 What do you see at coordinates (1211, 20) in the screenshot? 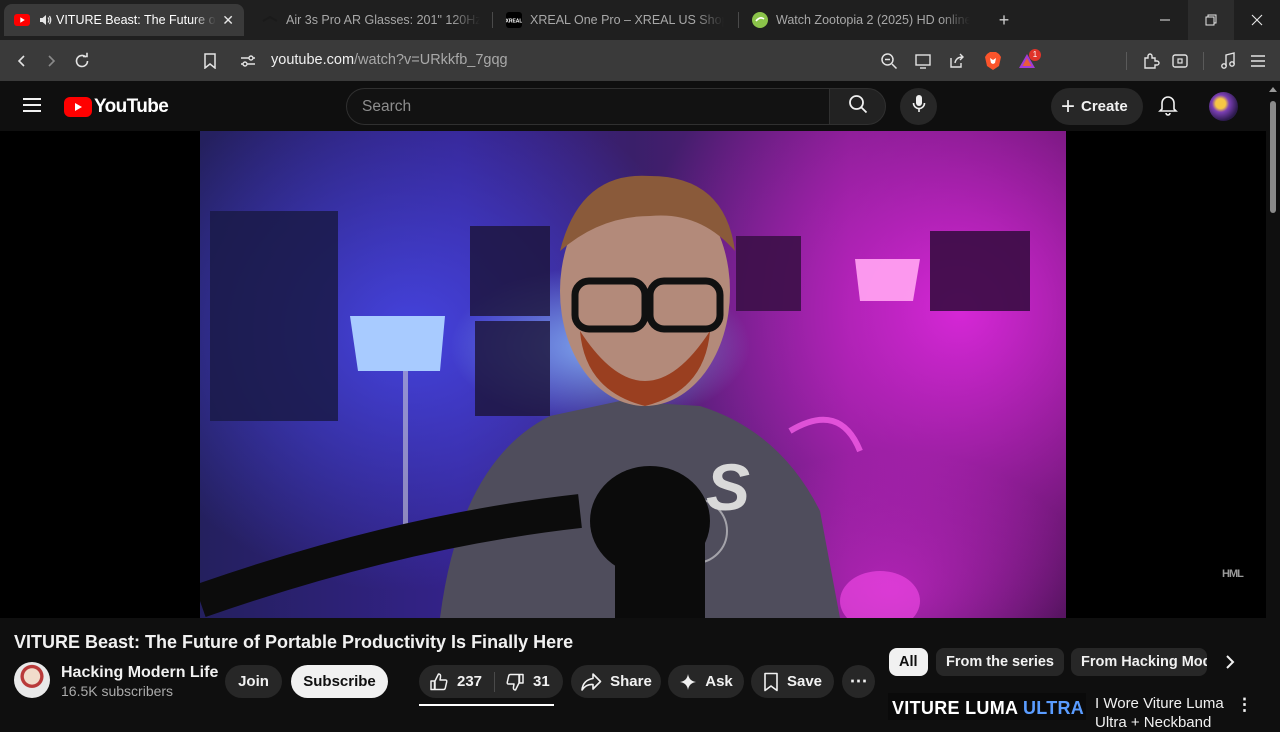
I see `restore-button` at bounding box center [1211, 20].